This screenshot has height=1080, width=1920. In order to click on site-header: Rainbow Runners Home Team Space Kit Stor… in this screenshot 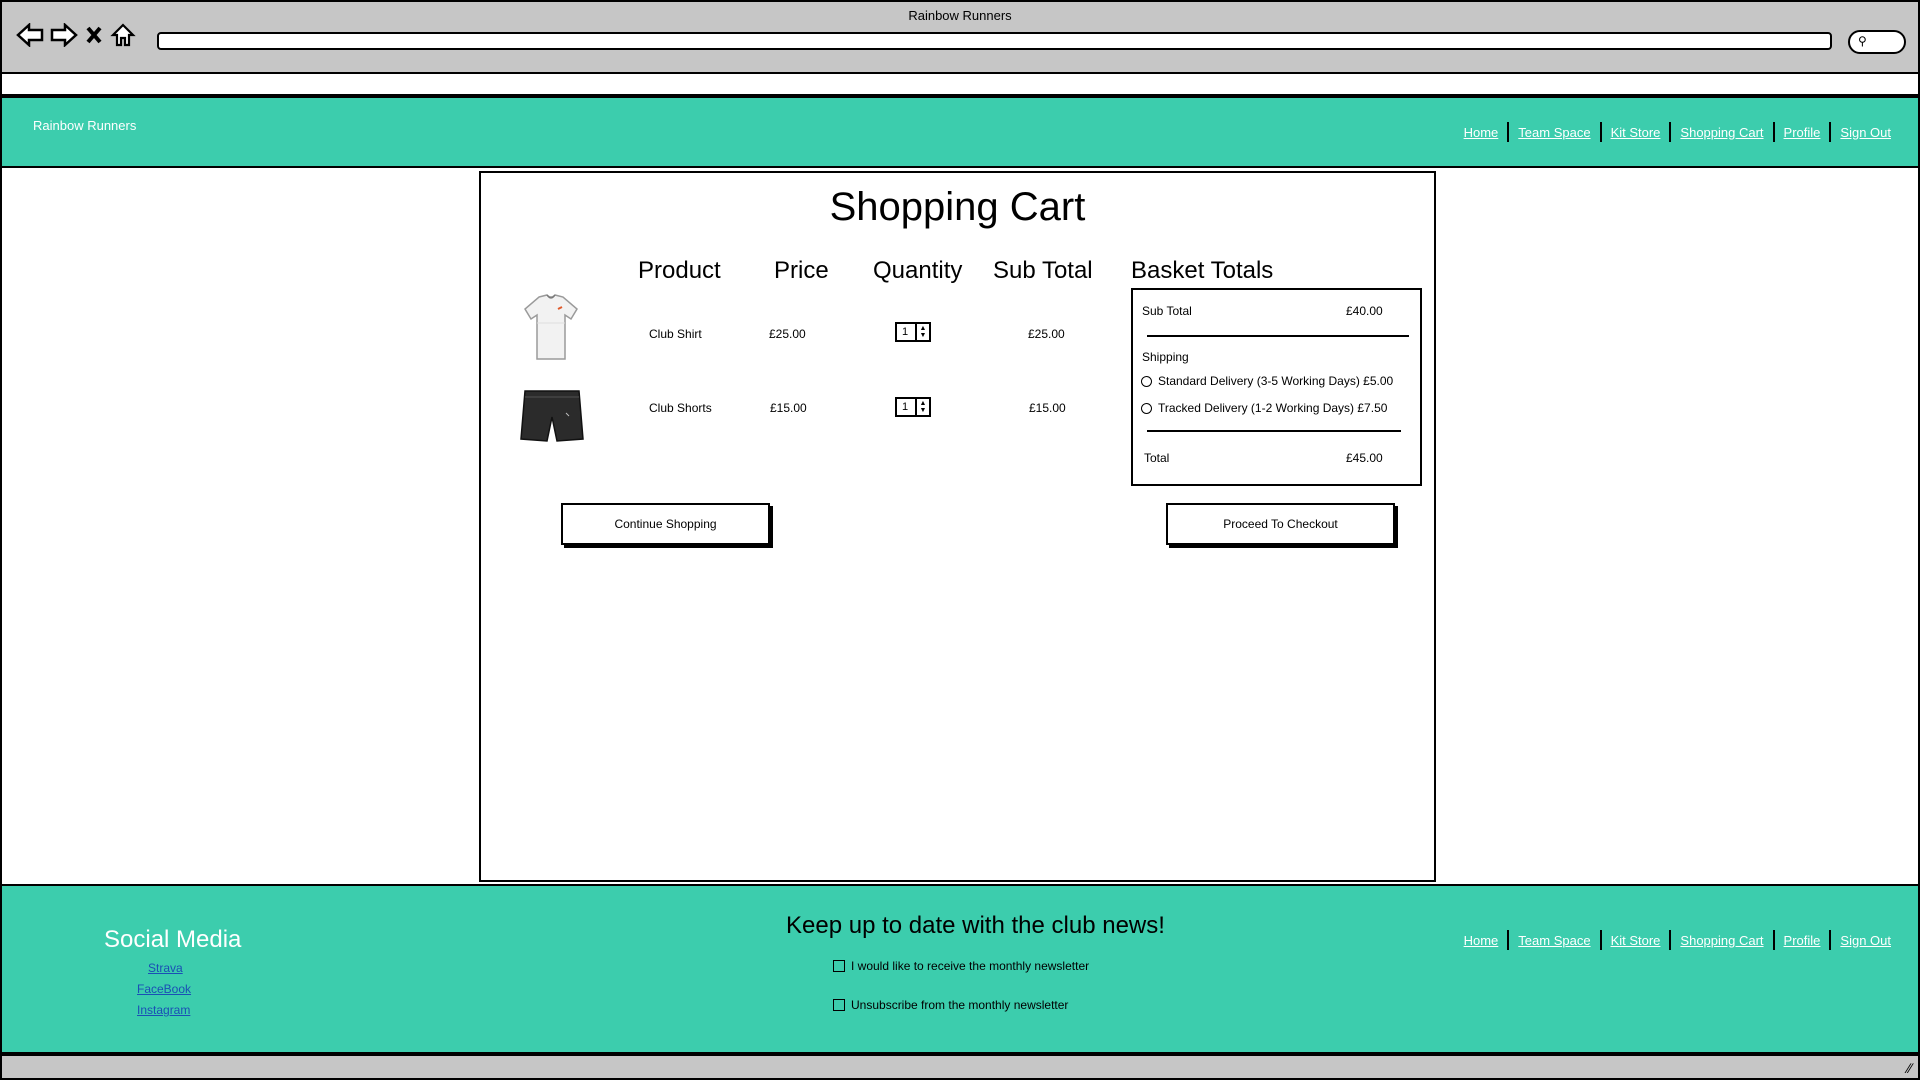, I will do `click(960, 132)`.